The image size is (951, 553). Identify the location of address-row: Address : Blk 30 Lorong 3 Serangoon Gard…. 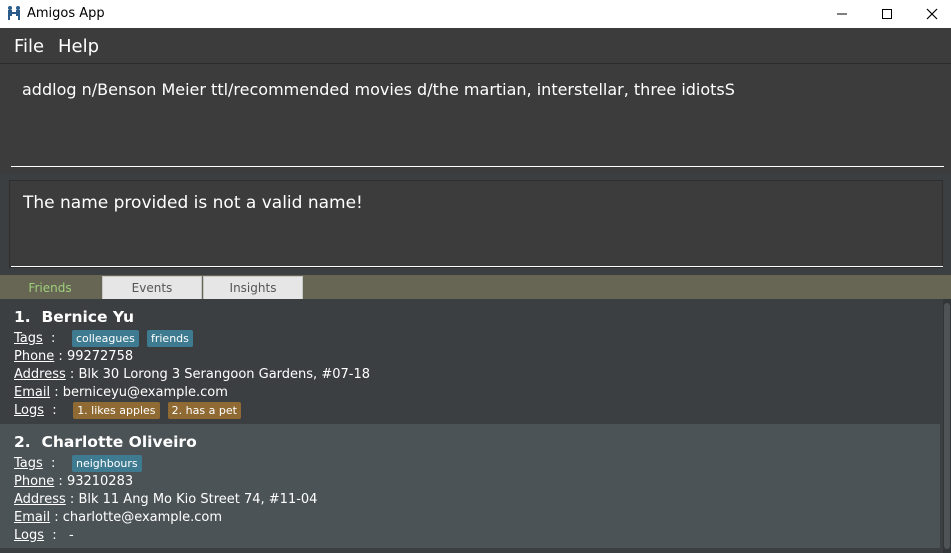
(192, 374).